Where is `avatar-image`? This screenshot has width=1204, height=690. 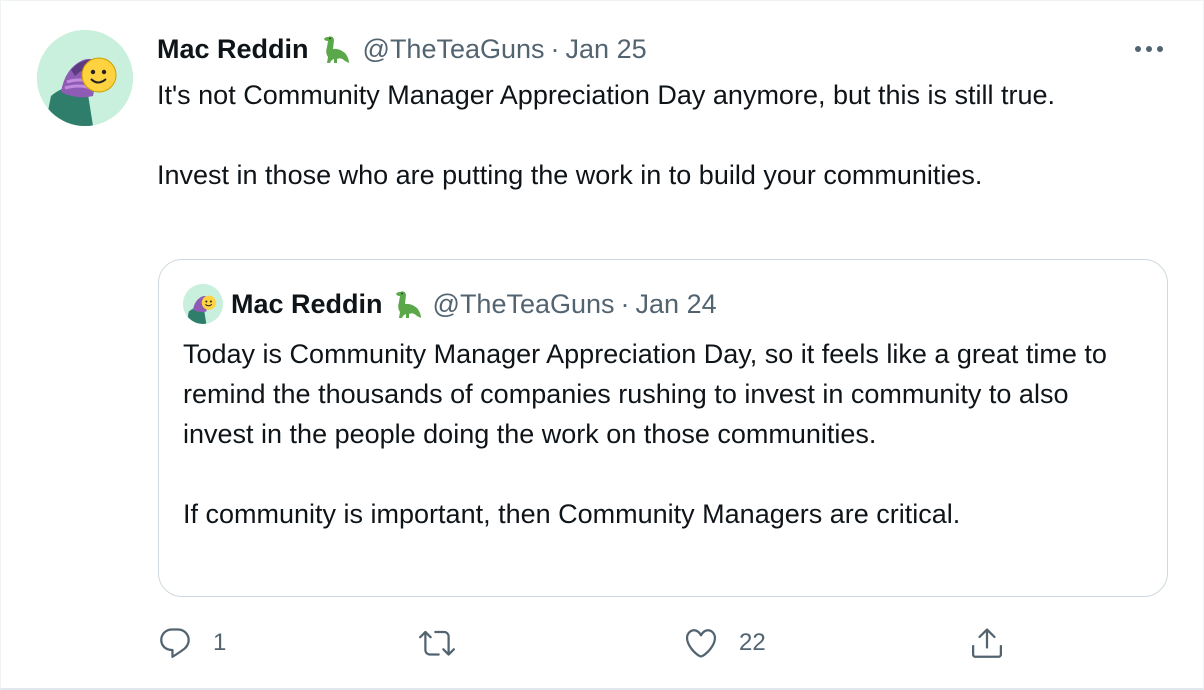
avatar-image is located at coordinates (85, 78).